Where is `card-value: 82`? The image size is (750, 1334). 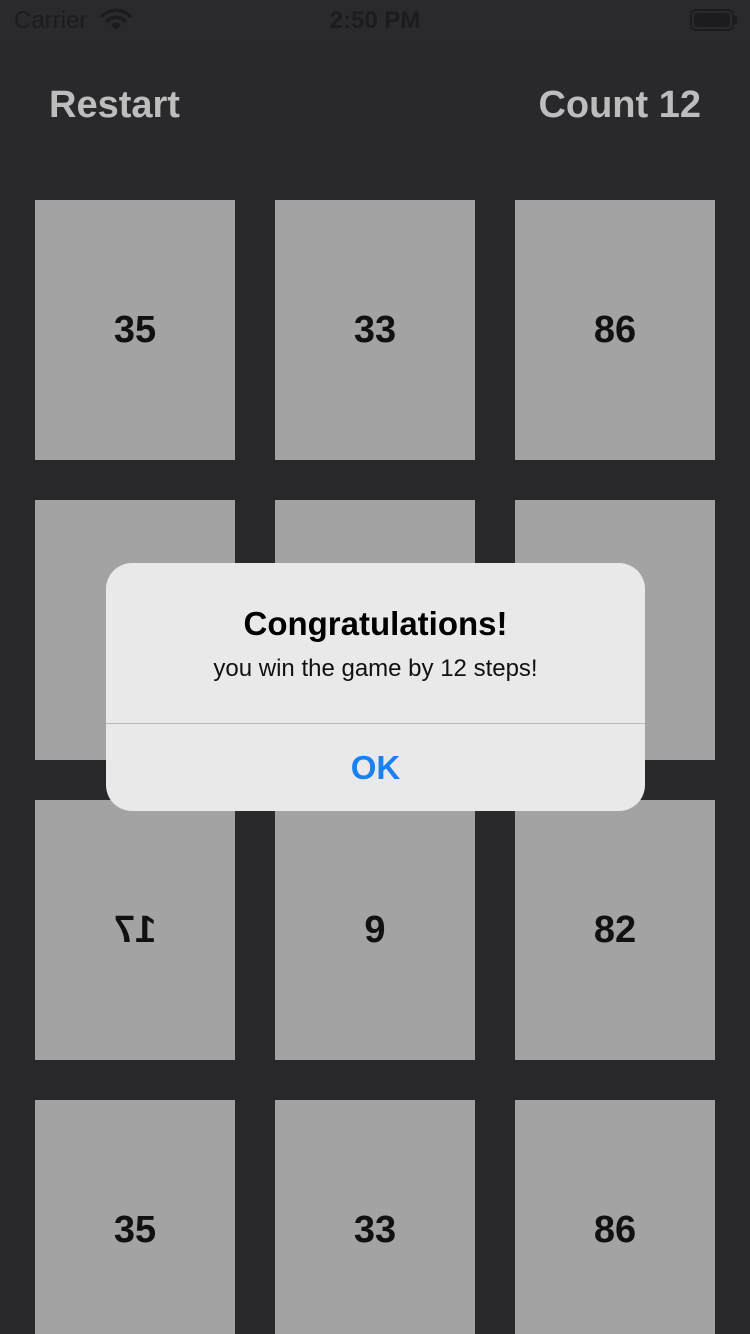 card-value: 82 is located at coordinates (615, 929).